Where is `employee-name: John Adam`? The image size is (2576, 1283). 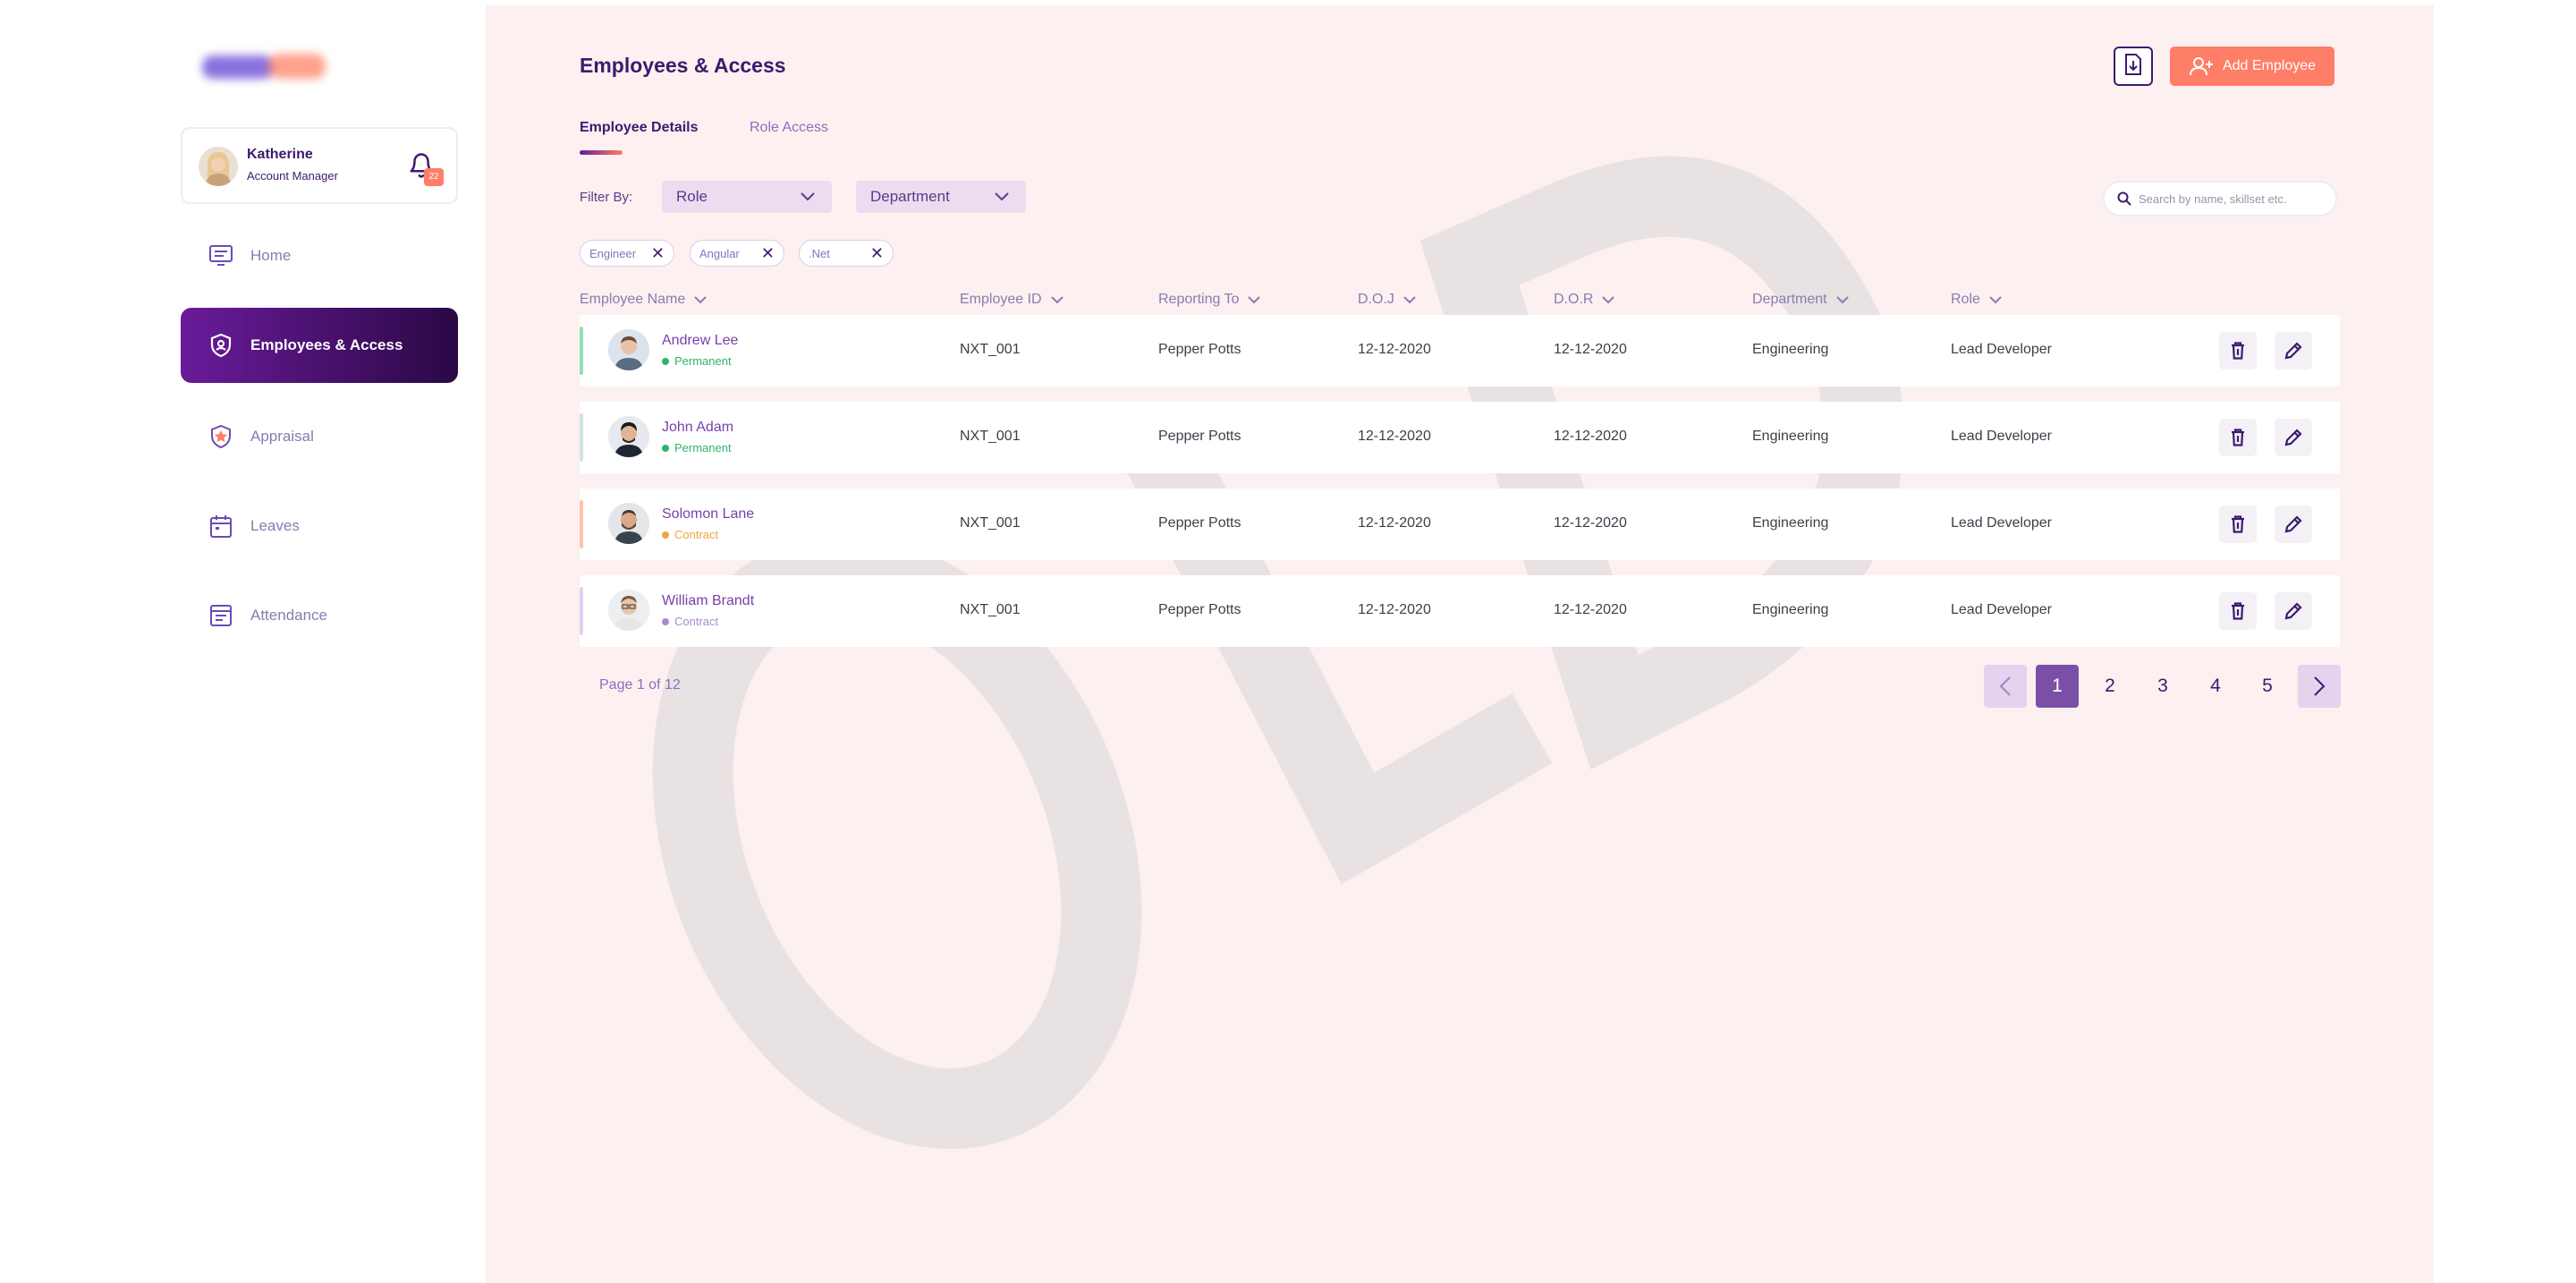
employee-name: John Adam is located at coordinates (697, 428).